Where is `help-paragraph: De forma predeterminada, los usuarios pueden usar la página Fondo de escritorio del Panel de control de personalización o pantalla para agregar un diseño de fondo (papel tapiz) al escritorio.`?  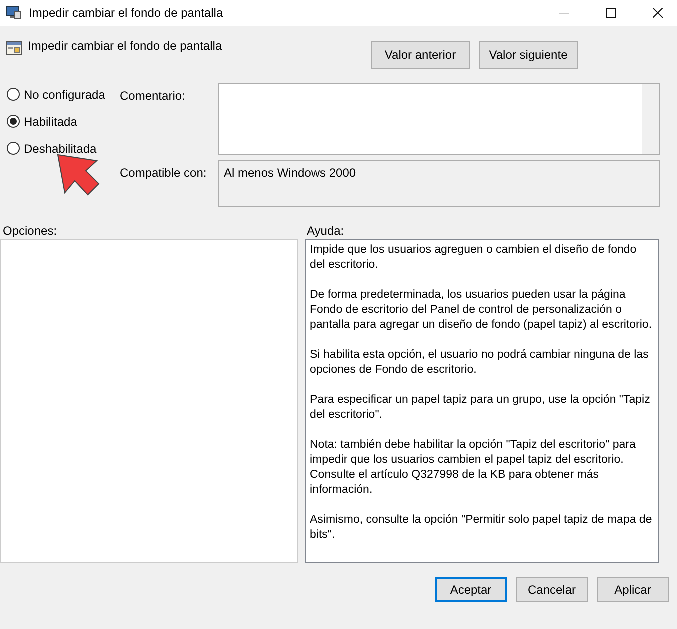 help-paragraph: De forma predeterminada, los usuarios pueden usar la página Fondo de escritorio del Panel de control de personalización o pantalla para agregar un diseño de fondo (papel tapiz) al escritorio. is located at coordinates (482, 310).